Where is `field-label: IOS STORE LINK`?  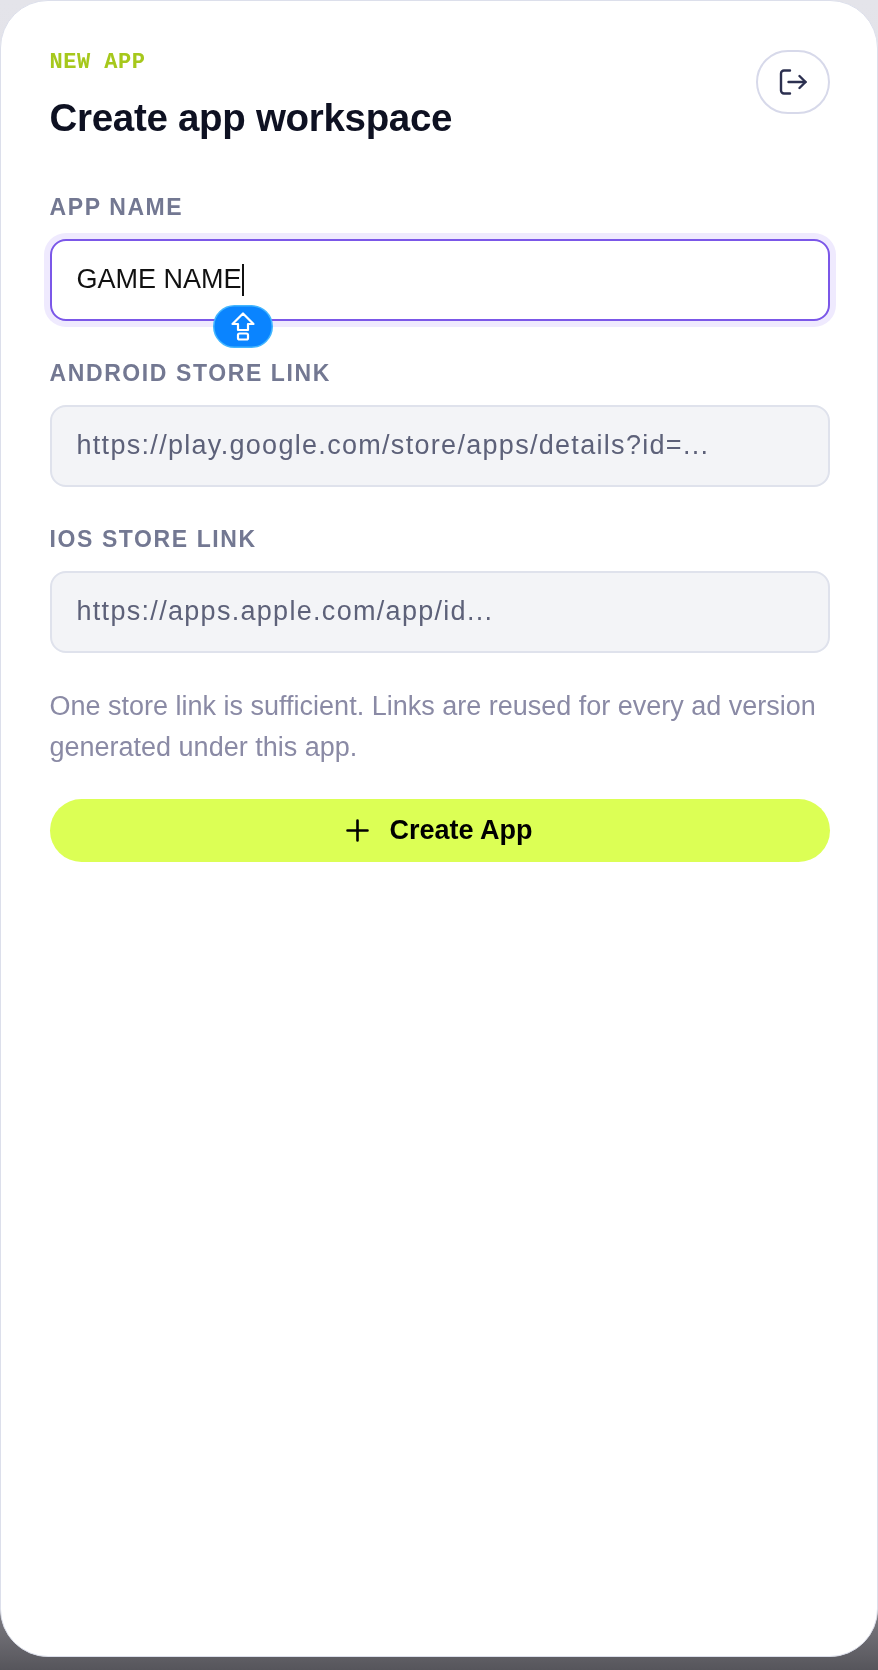 field-label: IOS STORE LINK is located at coordinates (153, 538).